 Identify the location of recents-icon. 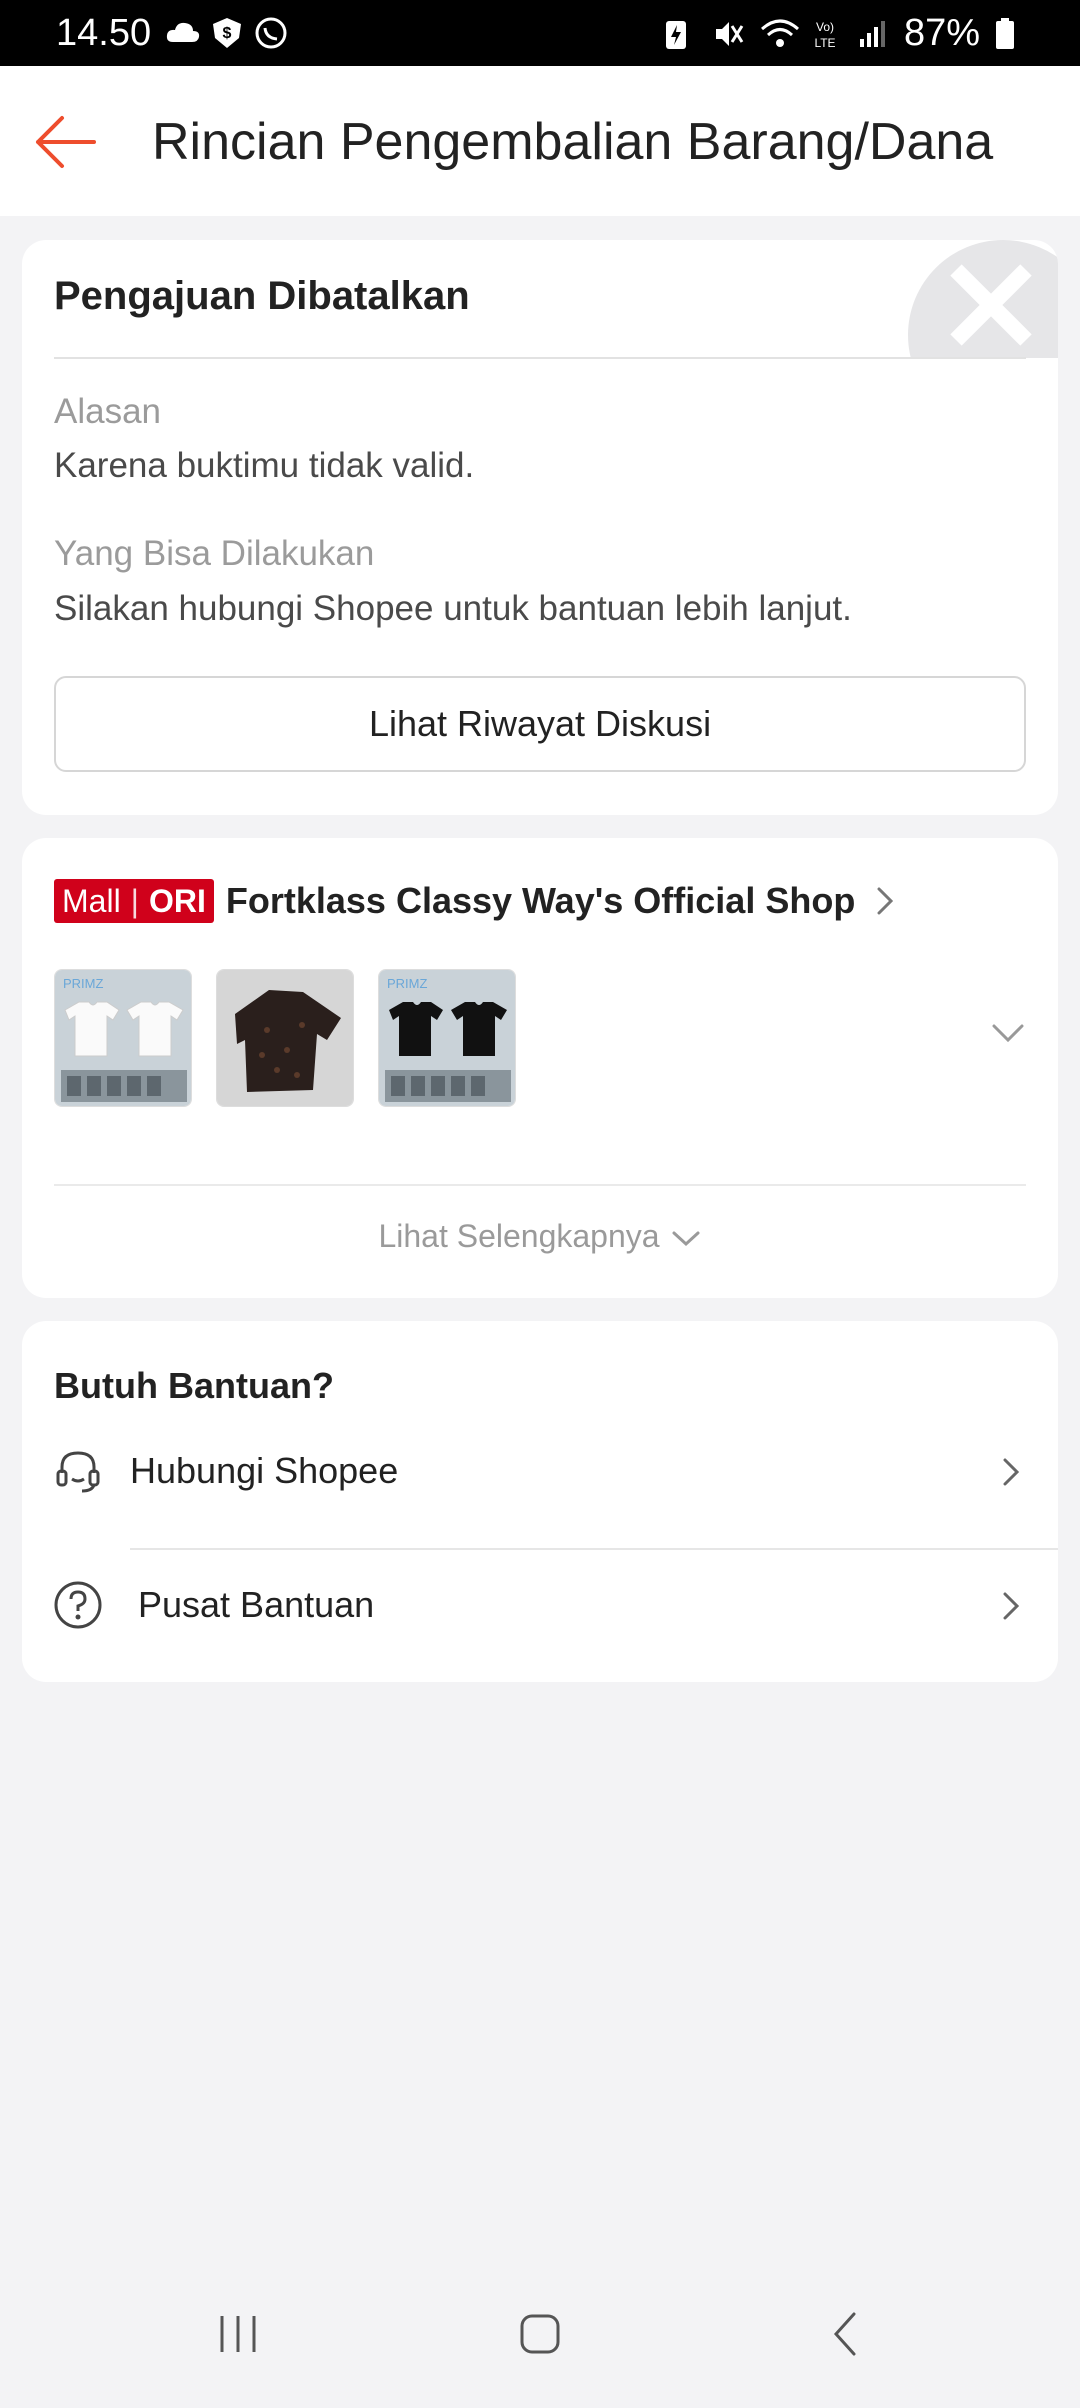
(238, 2334).